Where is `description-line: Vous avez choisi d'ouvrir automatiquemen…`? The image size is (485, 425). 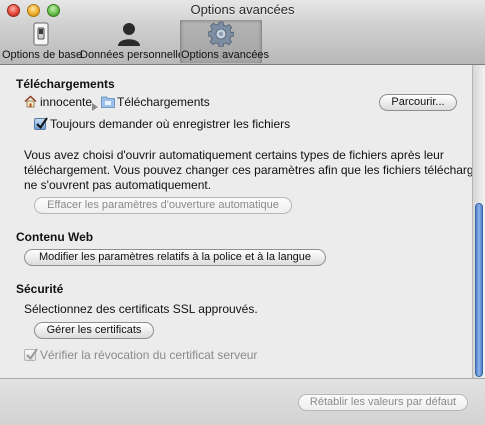
description-line: Vous avez choisi d'ouvrir automatiquemen… is located at coordinates (234, 155).